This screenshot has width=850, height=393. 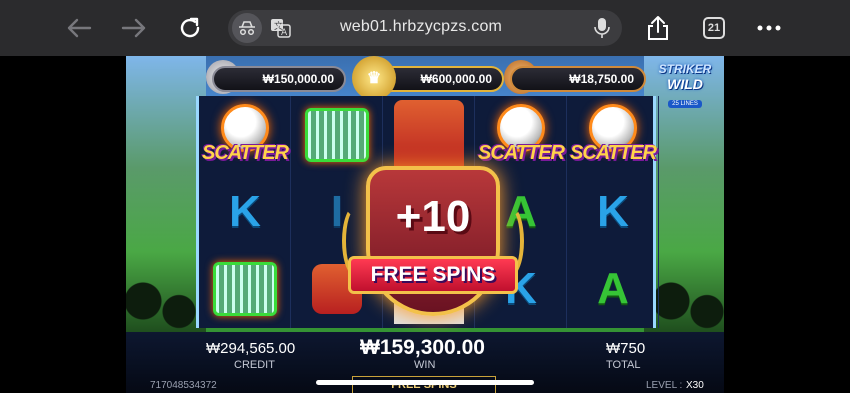 I want to click on total-bet-value: ₩750, so click(x=625, y=348).